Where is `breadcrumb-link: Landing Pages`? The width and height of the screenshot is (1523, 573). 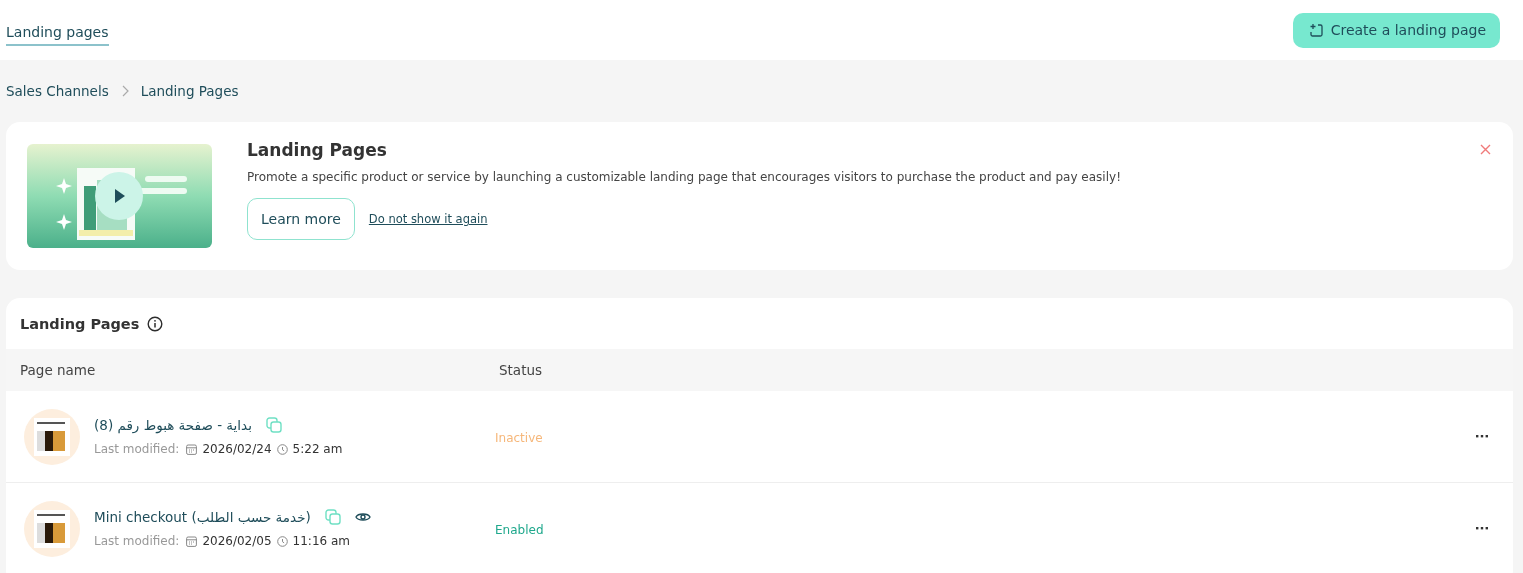 breadcrumb-link: Landing Pages is located at coordinates (189, 91).